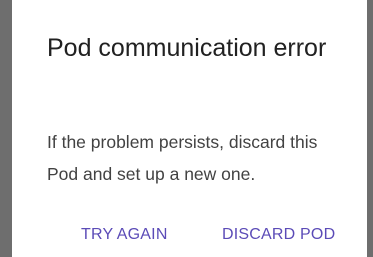 This screenshot has width=373, height=257. Describe the element at coordinates (370, 128) in the screenshot. I see `background-edge-right` at that location.